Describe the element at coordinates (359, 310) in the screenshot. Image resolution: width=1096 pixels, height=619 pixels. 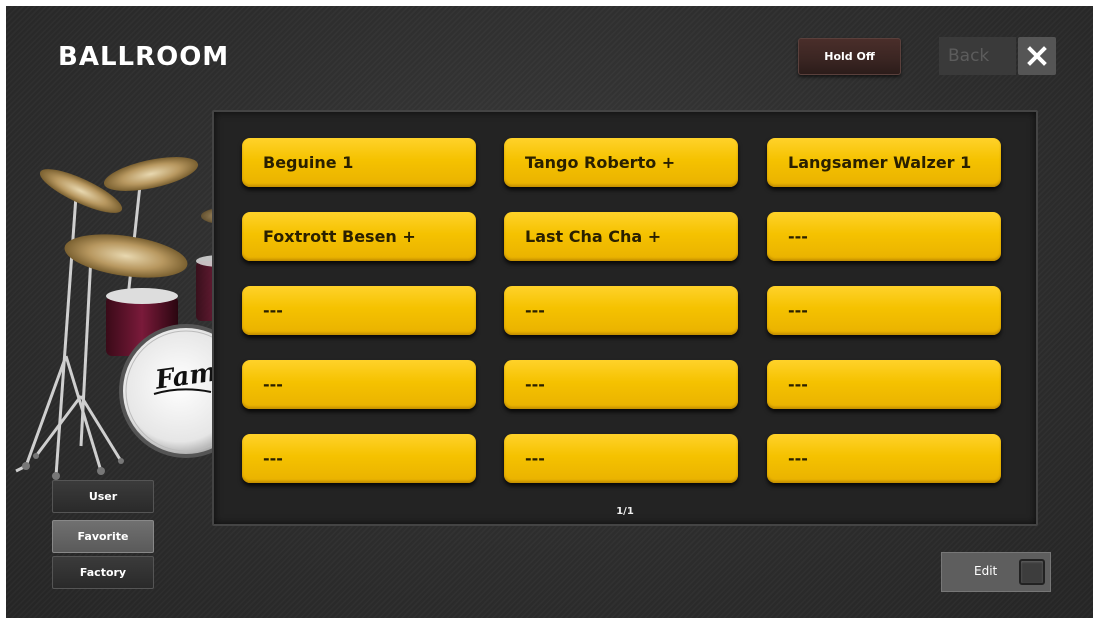
I see `style-slot-7: ---` at that location.